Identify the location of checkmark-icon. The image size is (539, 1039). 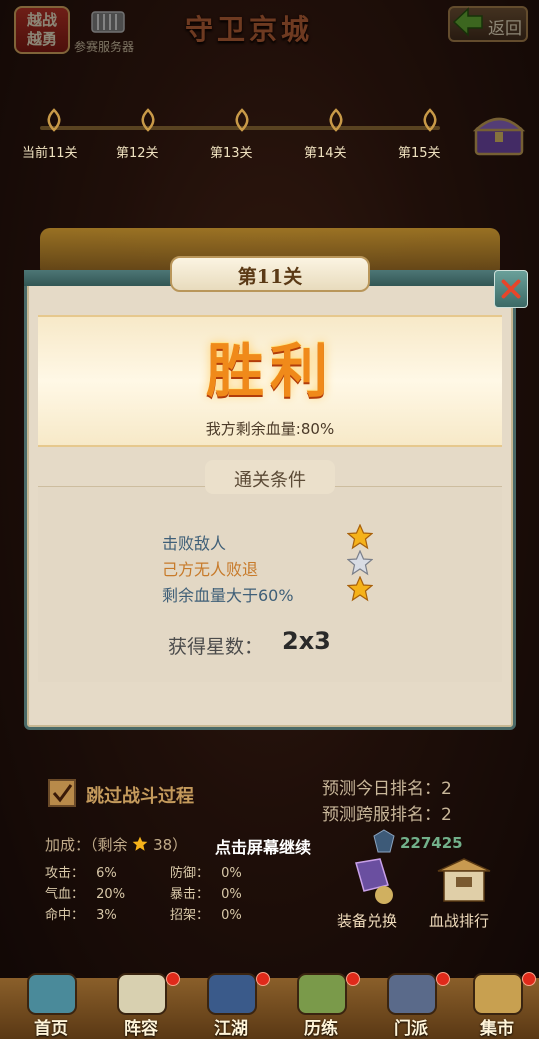
(62, 793).